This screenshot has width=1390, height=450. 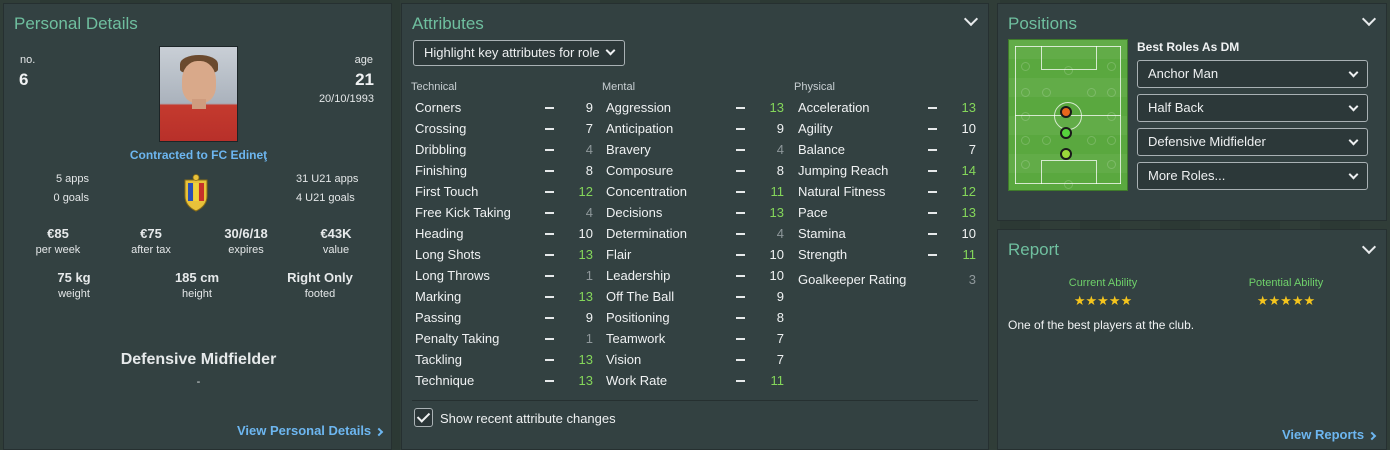 What do you see at coordinates (696, 254) in the screenshot?
I see `attribute-row: Flair 10` at bounding box center [696, 254].